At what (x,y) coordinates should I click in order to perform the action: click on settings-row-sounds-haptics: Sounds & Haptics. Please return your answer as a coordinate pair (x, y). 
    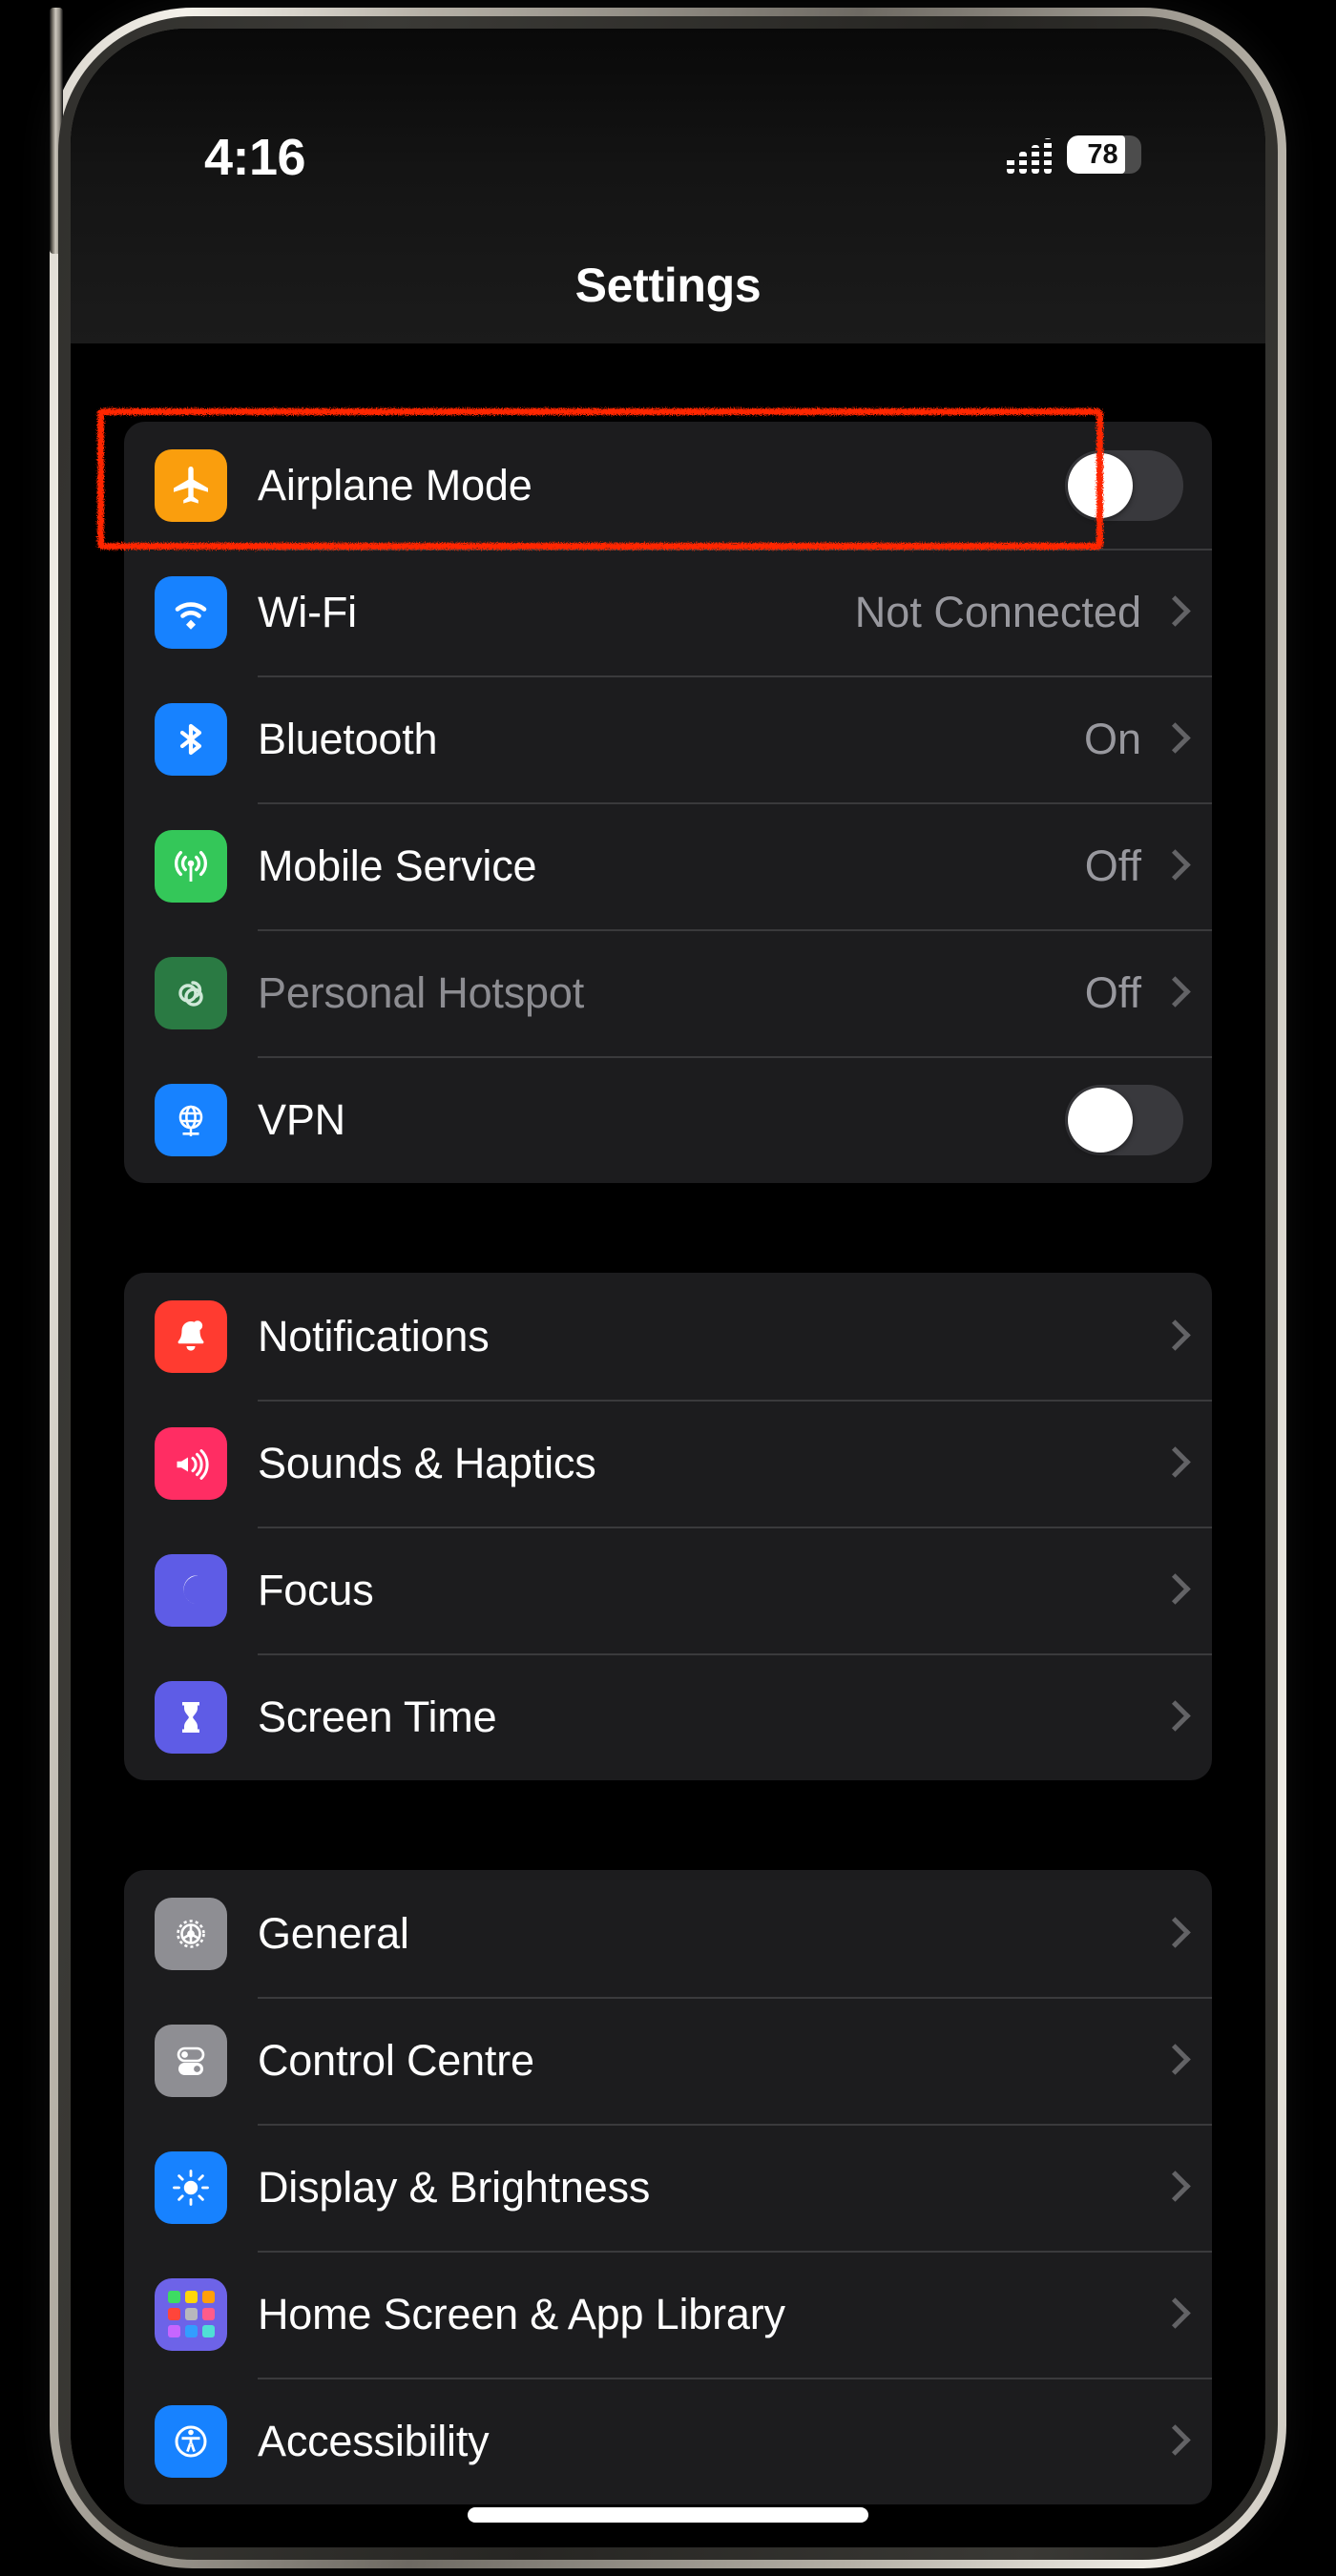
    Looking at the image, I should click on (668, 1463).